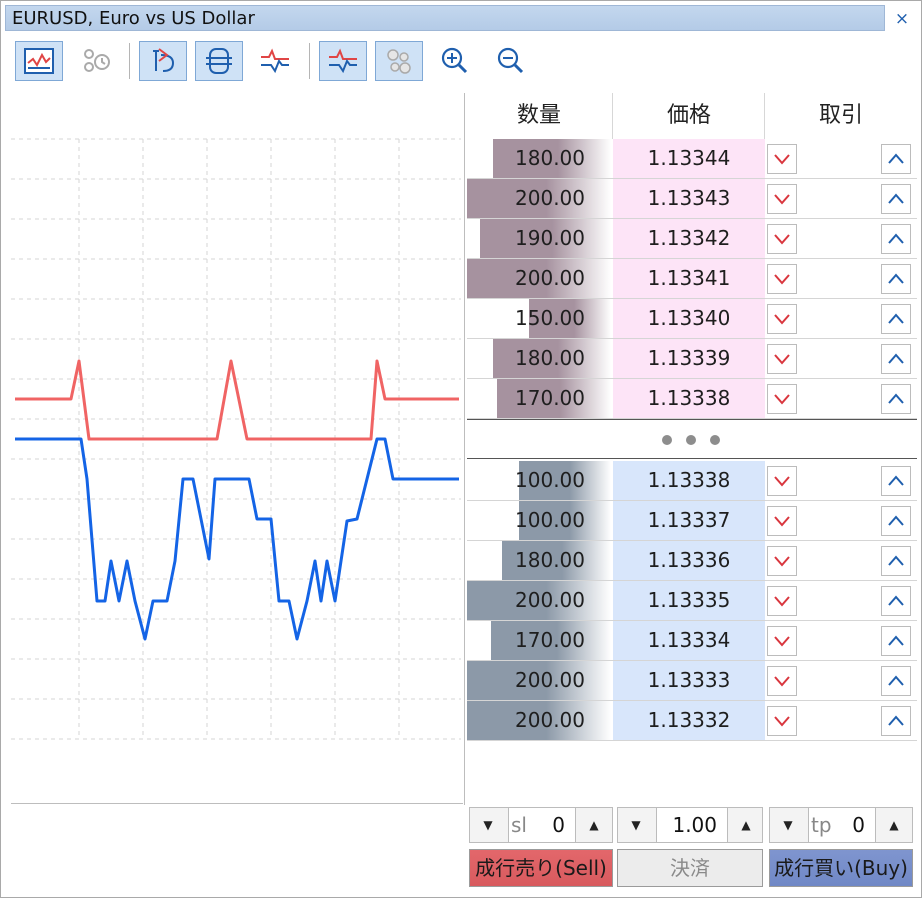 The width and height of the screenshot is (922, 898). I want to click on sl-label: sl, so click(519, 825).